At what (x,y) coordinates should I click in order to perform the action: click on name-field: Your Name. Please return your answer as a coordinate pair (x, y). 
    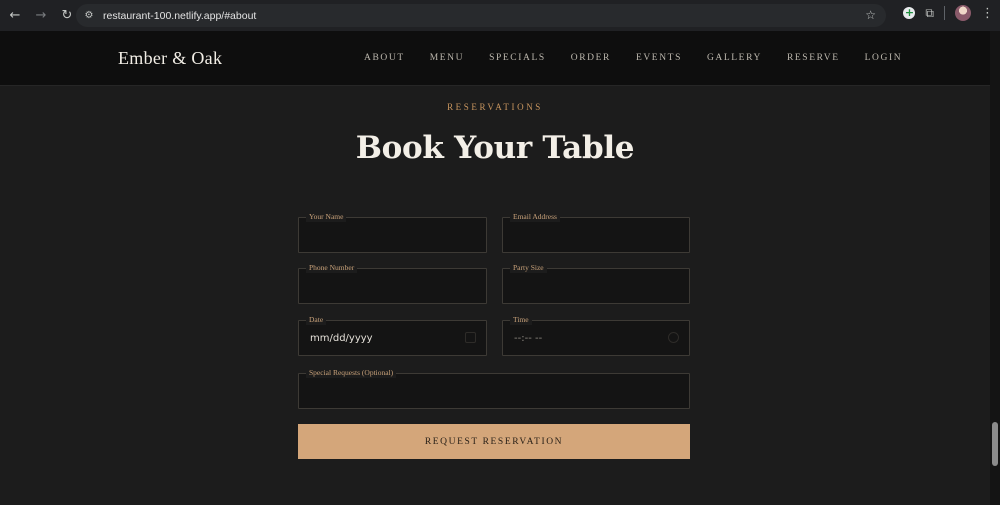
    Looking at the image, I should click on (392, 232).